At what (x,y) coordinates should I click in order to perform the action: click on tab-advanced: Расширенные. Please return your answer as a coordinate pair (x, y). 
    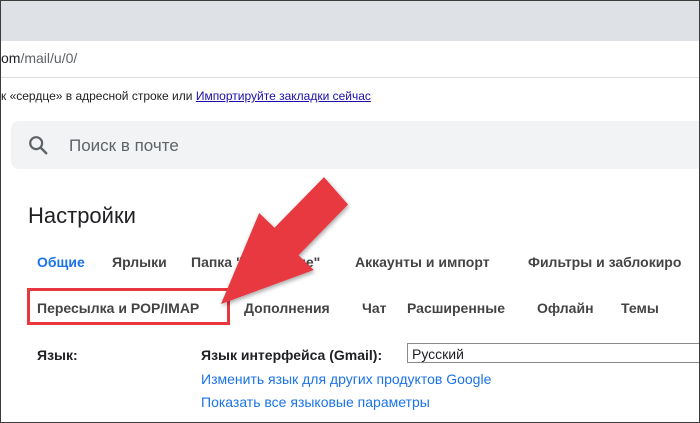
    Looking at the image, I should click on (456, 308).